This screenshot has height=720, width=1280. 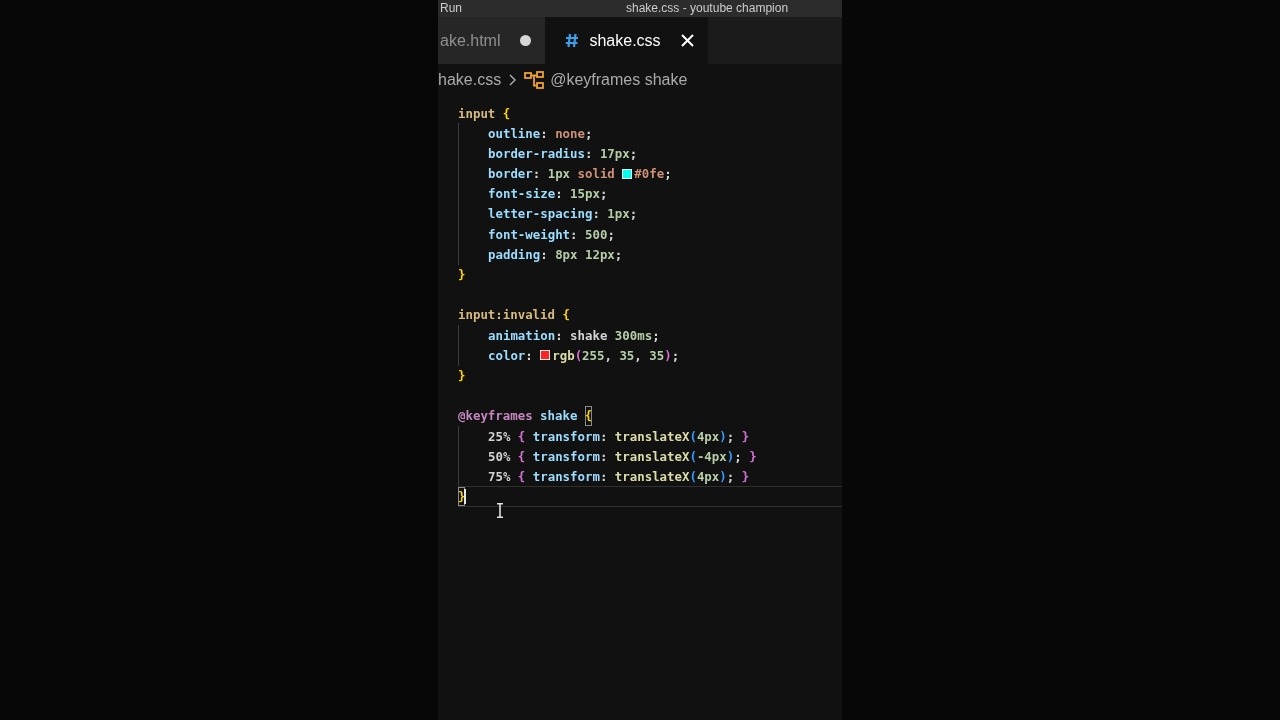 I want to click on code-line: font-weight: 500;, so click(x=552, y=234).